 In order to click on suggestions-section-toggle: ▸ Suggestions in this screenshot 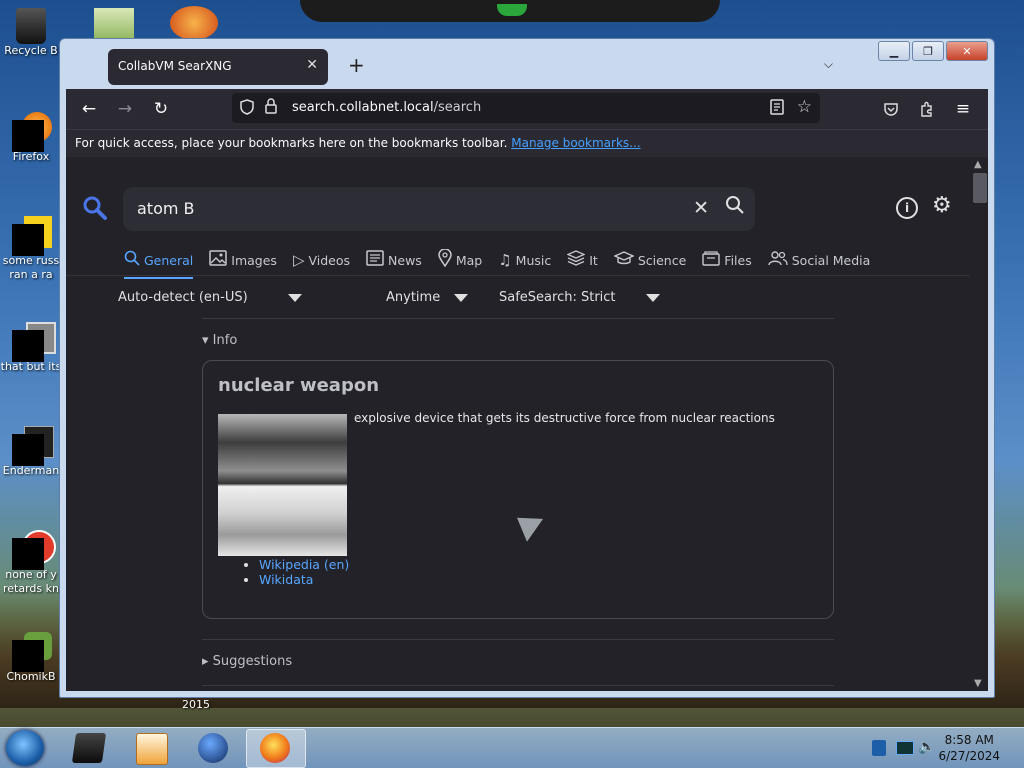, I will do `click(247, 661)`.